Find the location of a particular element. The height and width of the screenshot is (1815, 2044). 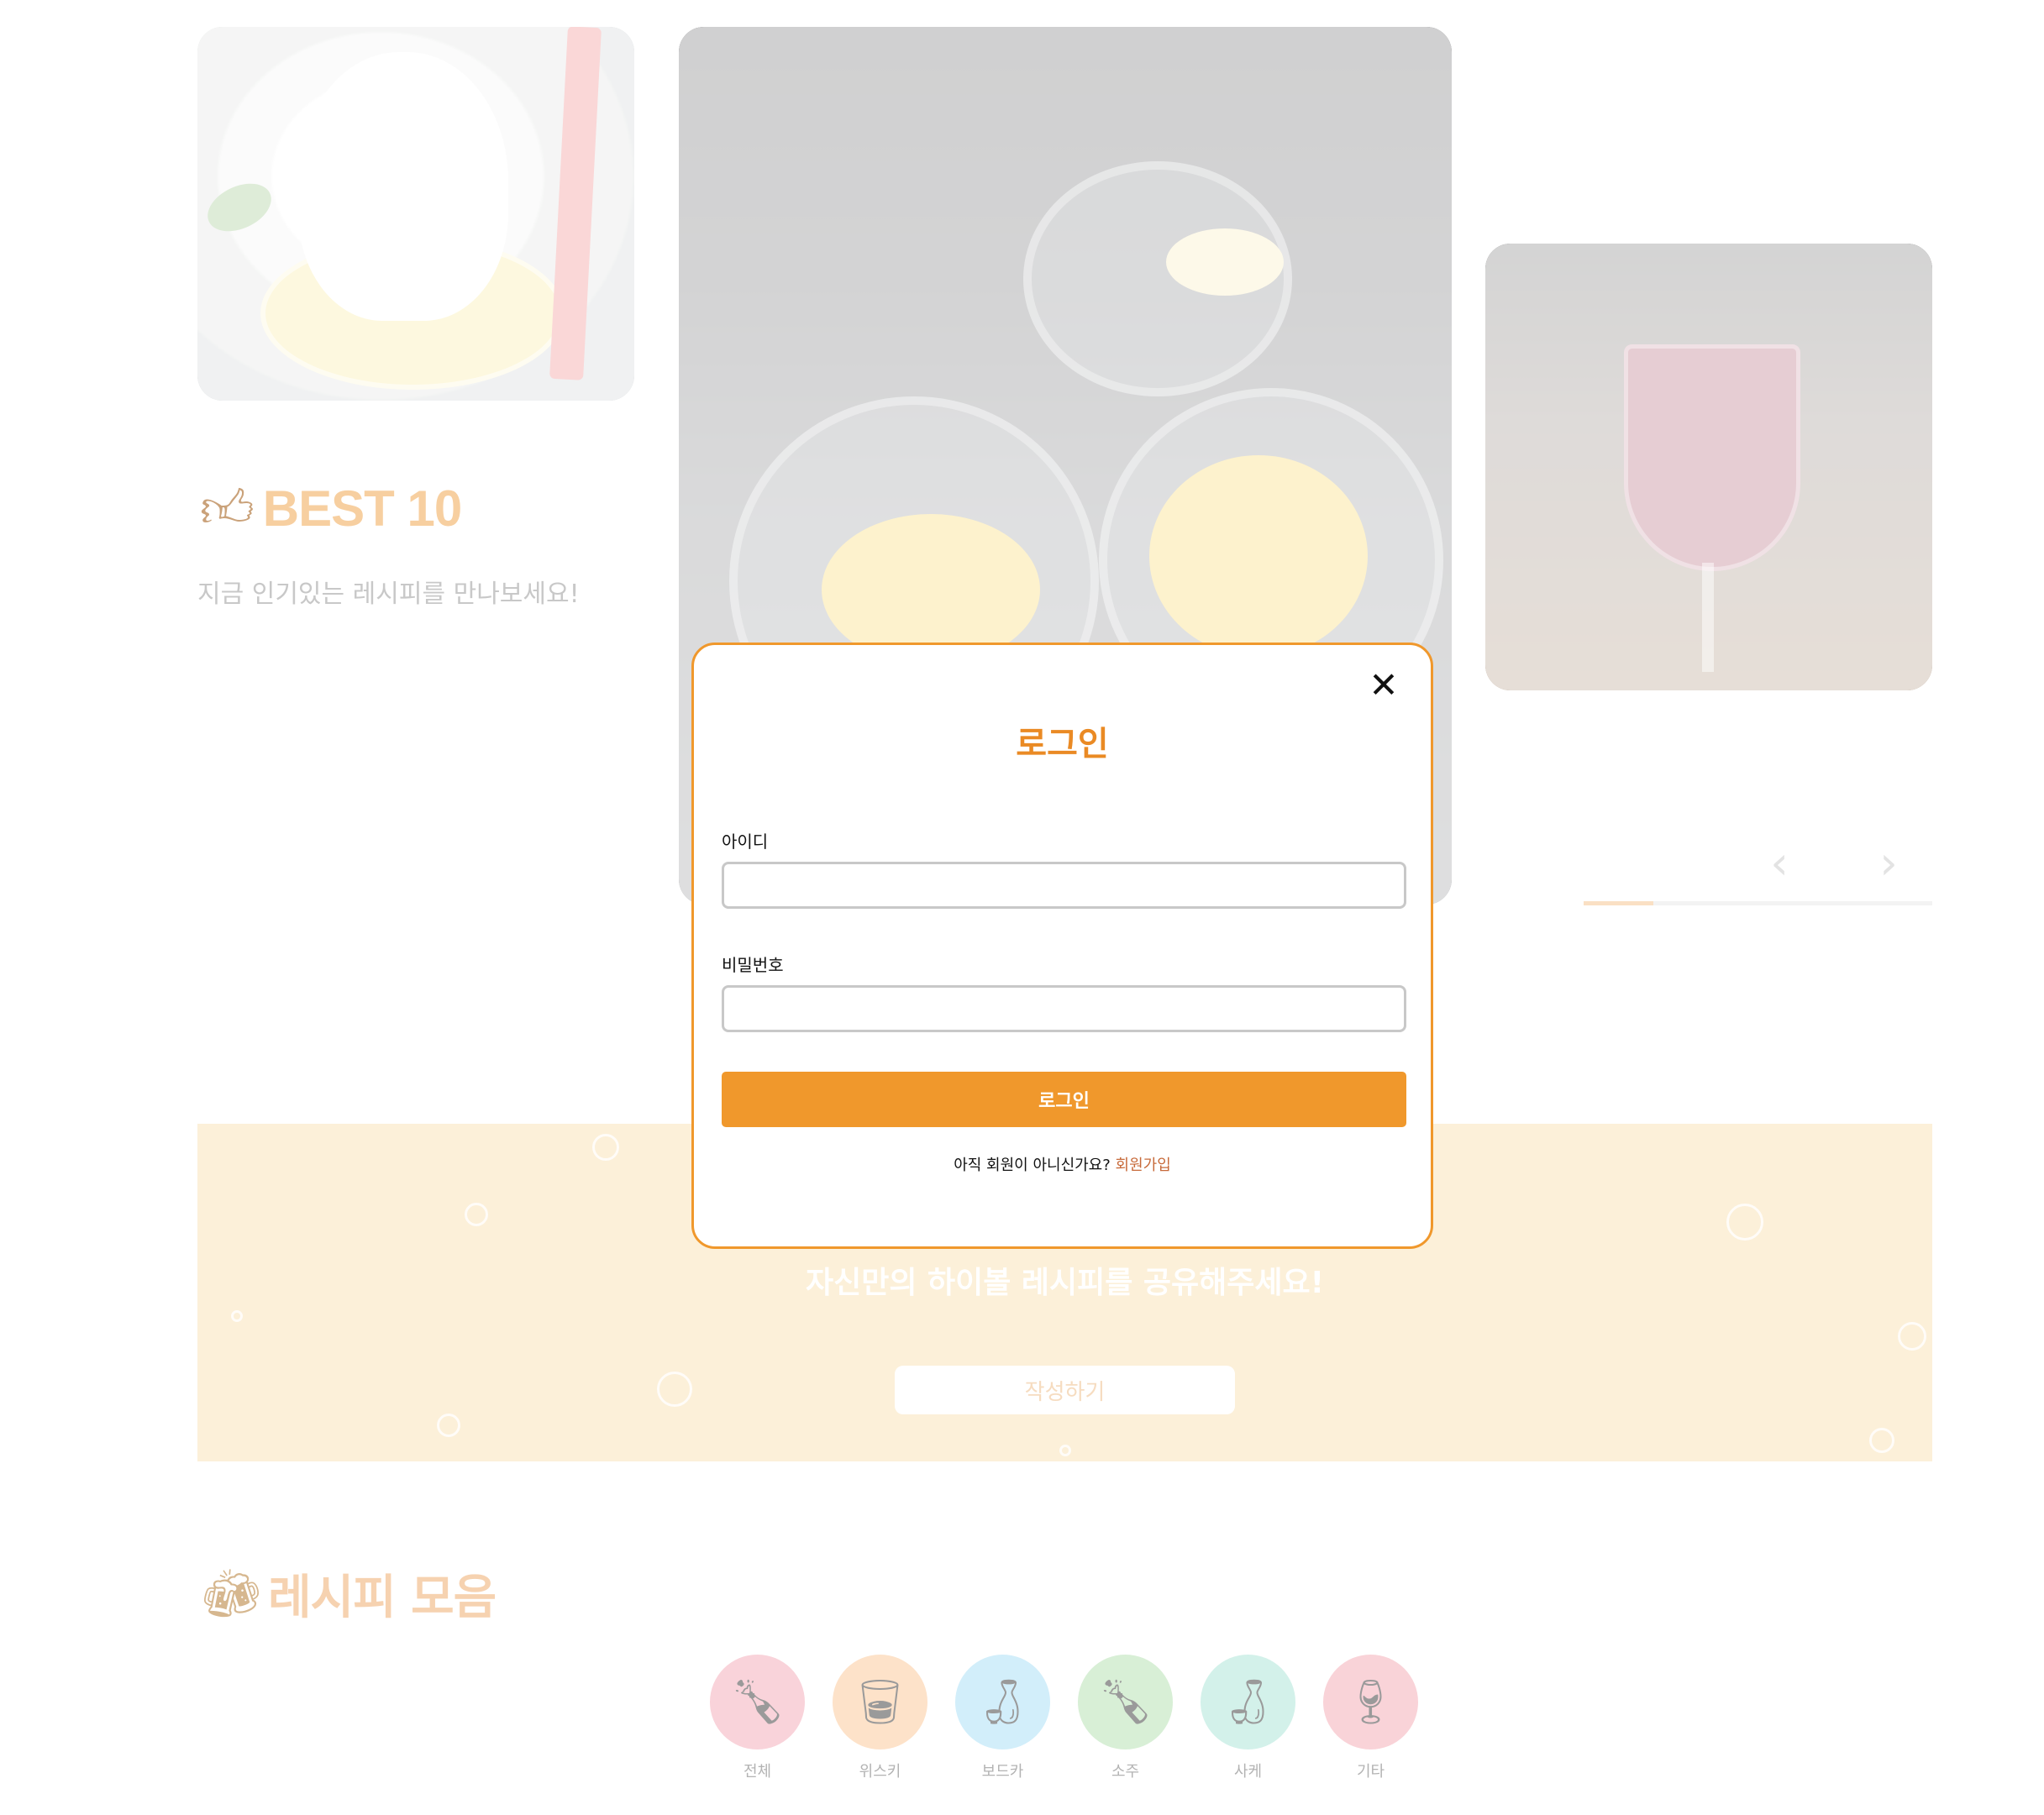

whiskey-bottle-icon: 🥃︎ is located at coordinates (880, 1702).